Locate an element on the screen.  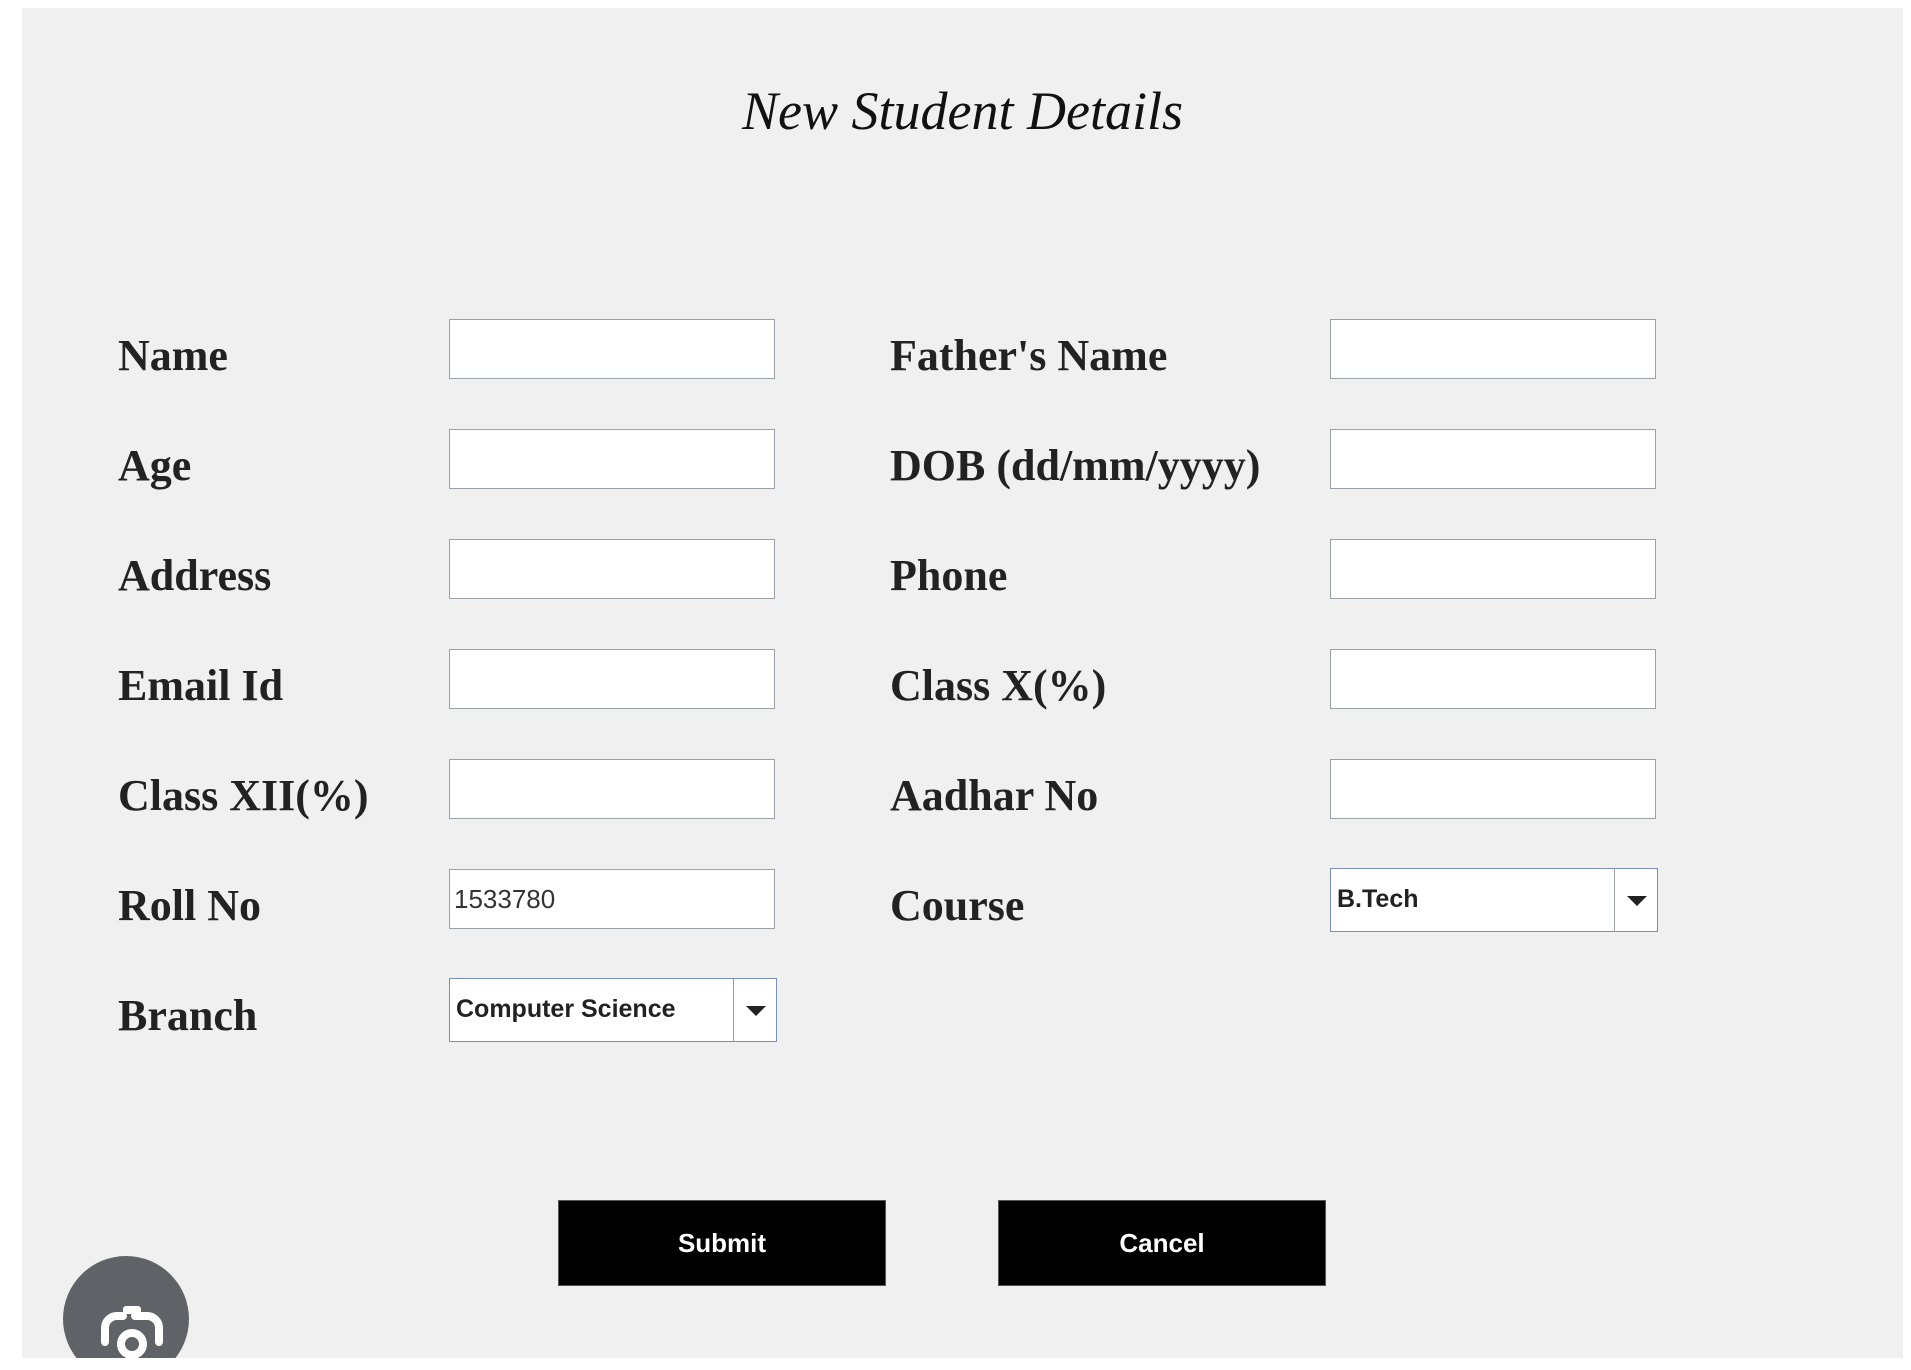
branch-select-value-box: Computer Science is located at coordinates (592, 1010).